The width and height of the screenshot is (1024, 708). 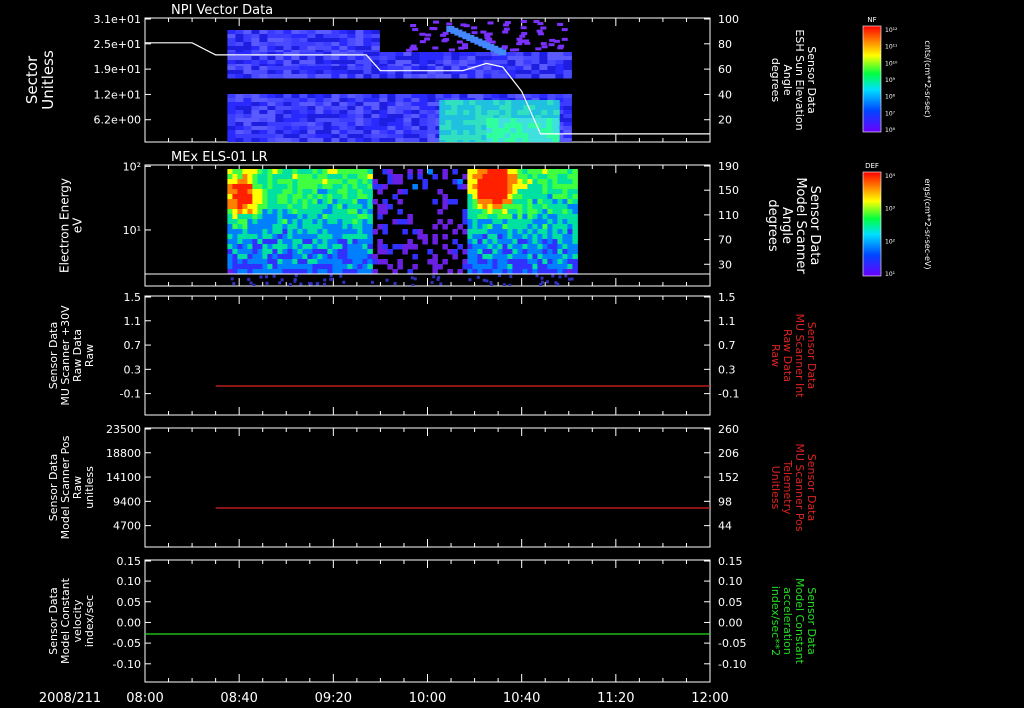 I want to click on colorbar-unit-text: cnts/(cm**2-sr-sec), so click(x=927, y=78).